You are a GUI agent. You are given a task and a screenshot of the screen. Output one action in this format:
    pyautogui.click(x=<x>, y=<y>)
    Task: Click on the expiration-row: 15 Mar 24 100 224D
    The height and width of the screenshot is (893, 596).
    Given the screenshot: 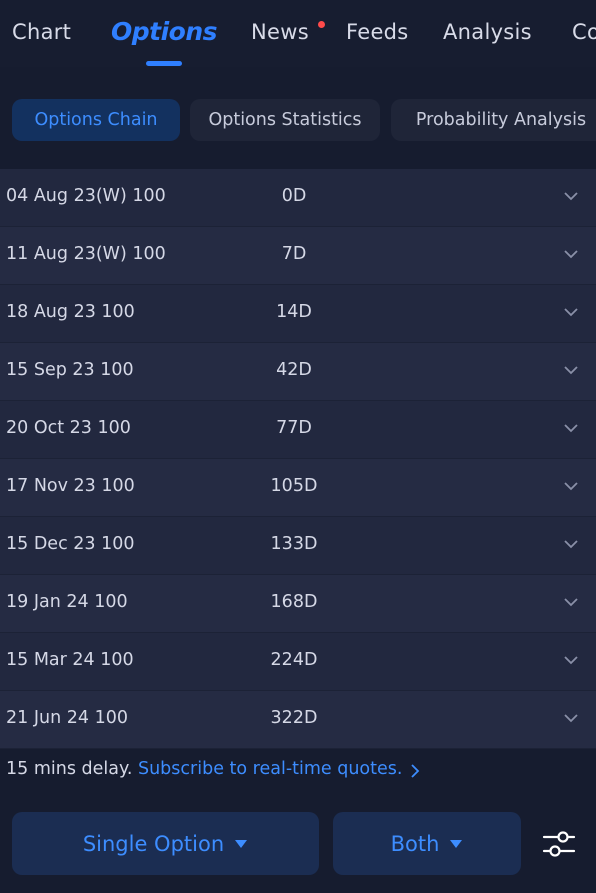 What is the action you would take?
    pyautogui.click(x=298, y=662)
    